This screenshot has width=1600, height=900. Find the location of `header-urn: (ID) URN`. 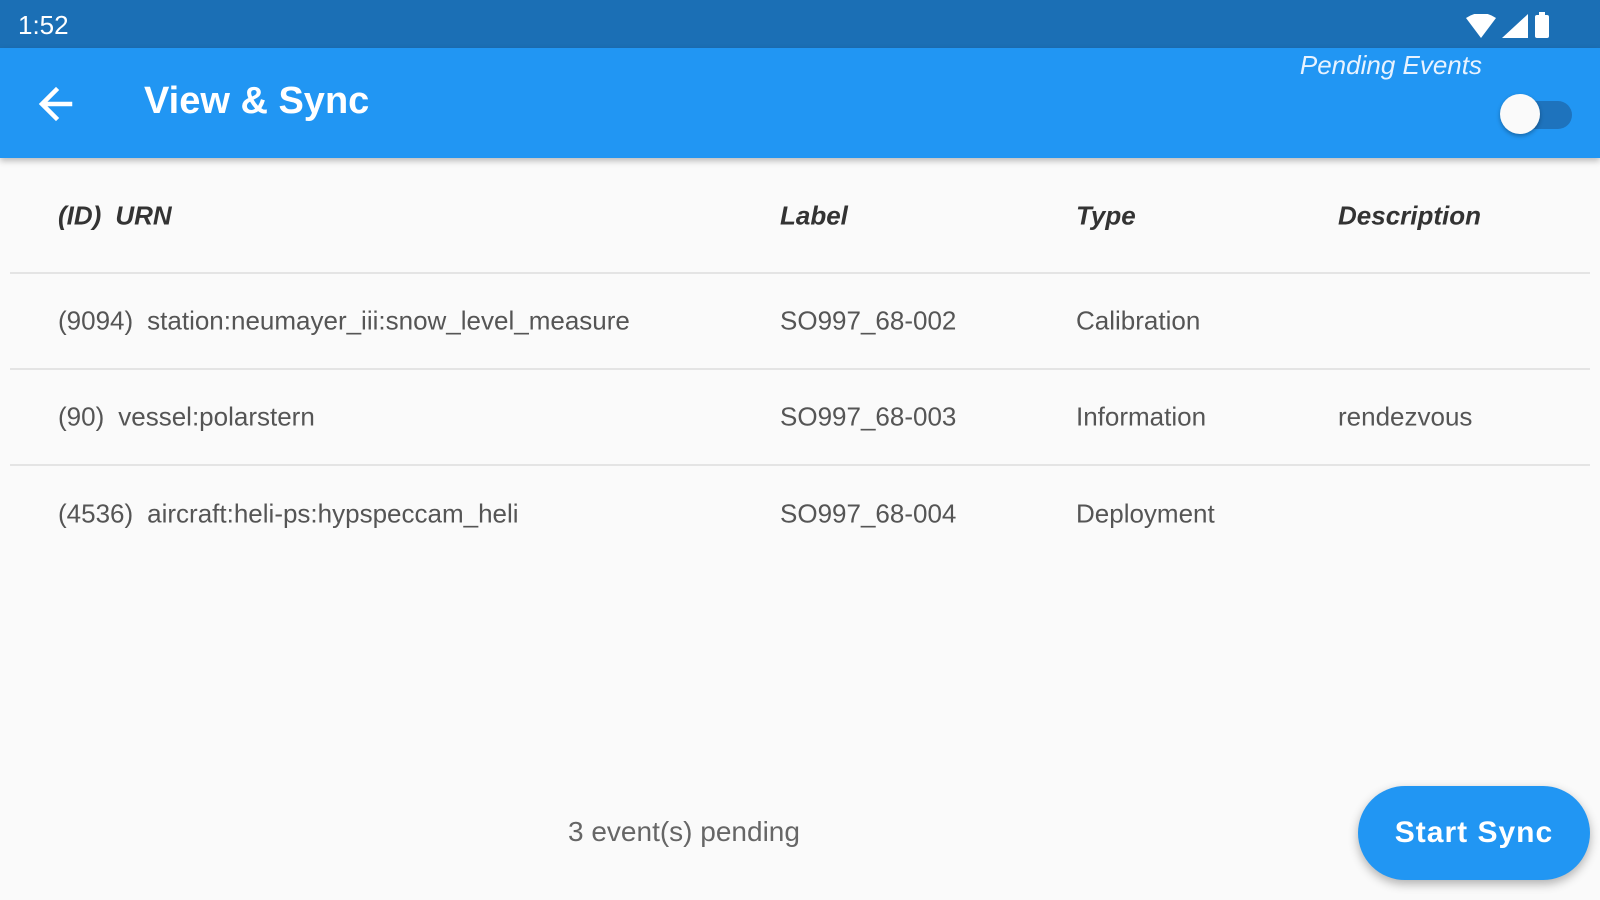

header-urn: (ID) URN is located at coordinates (115, 215).